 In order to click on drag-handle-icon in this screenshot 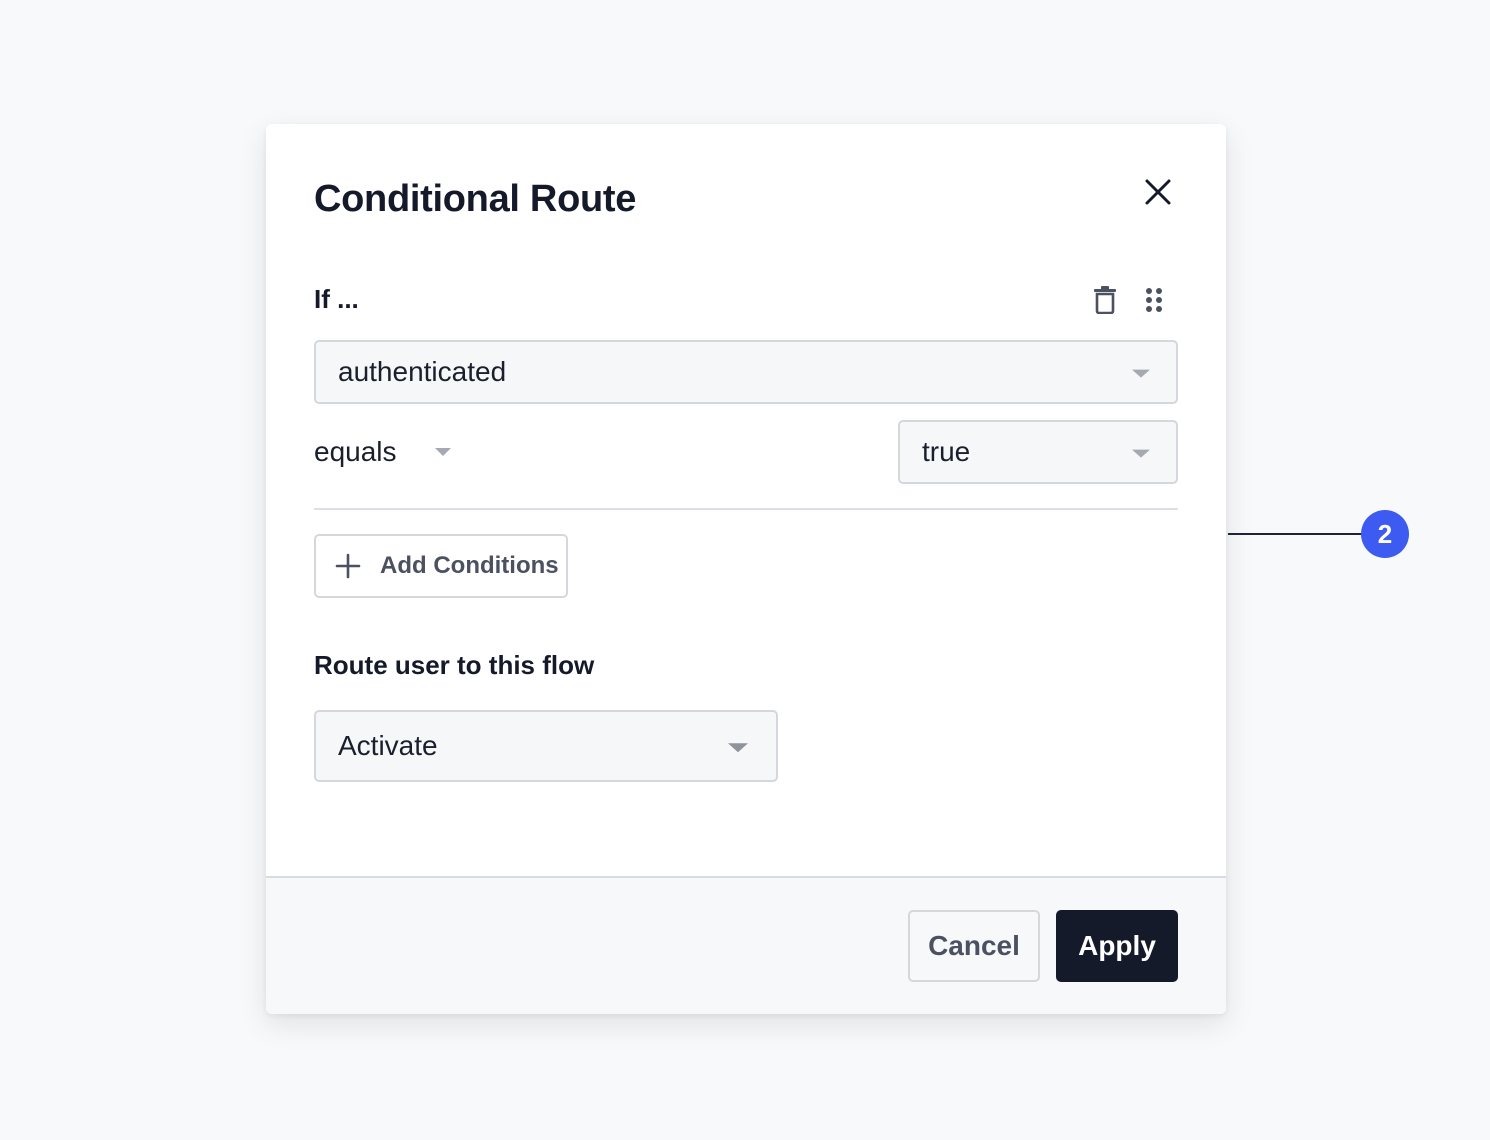, I will do `click(1154, 300)`.